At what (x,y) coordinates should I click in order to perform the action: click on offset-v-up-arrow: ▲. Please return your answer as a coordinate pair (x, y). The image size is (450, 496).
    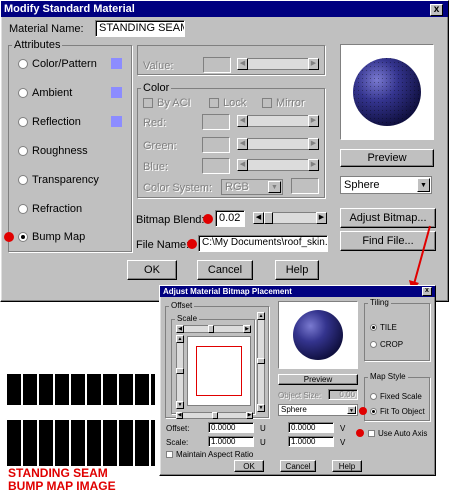
    Looking at the image, I should click on (261, 316).